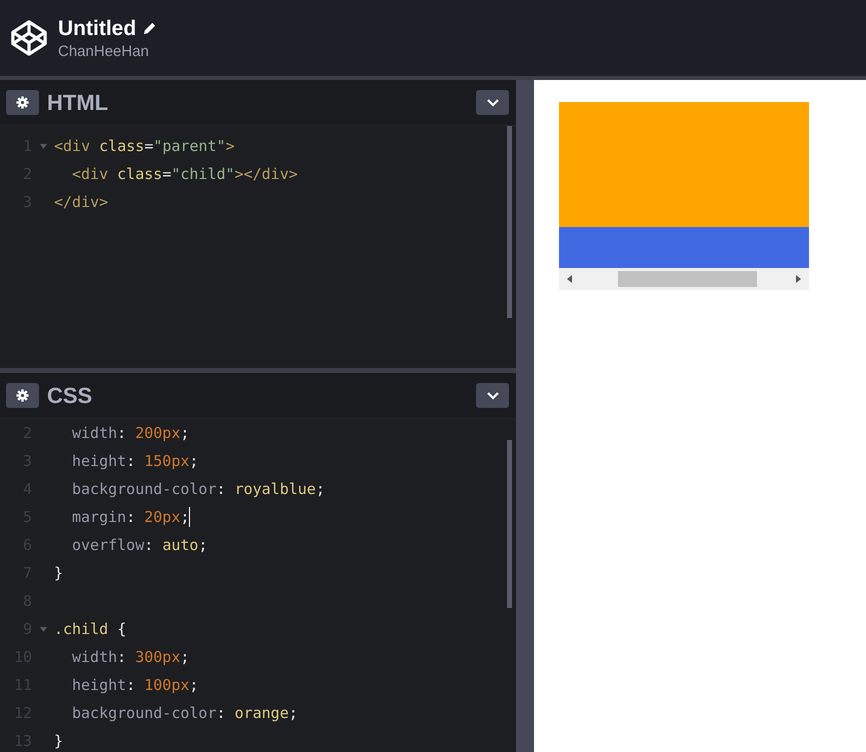 The width and height of the screenshot is (866, 752). Describe the element at coordinates (78, 103) in the screenshot. I see `editor-title: HTML` at that location.